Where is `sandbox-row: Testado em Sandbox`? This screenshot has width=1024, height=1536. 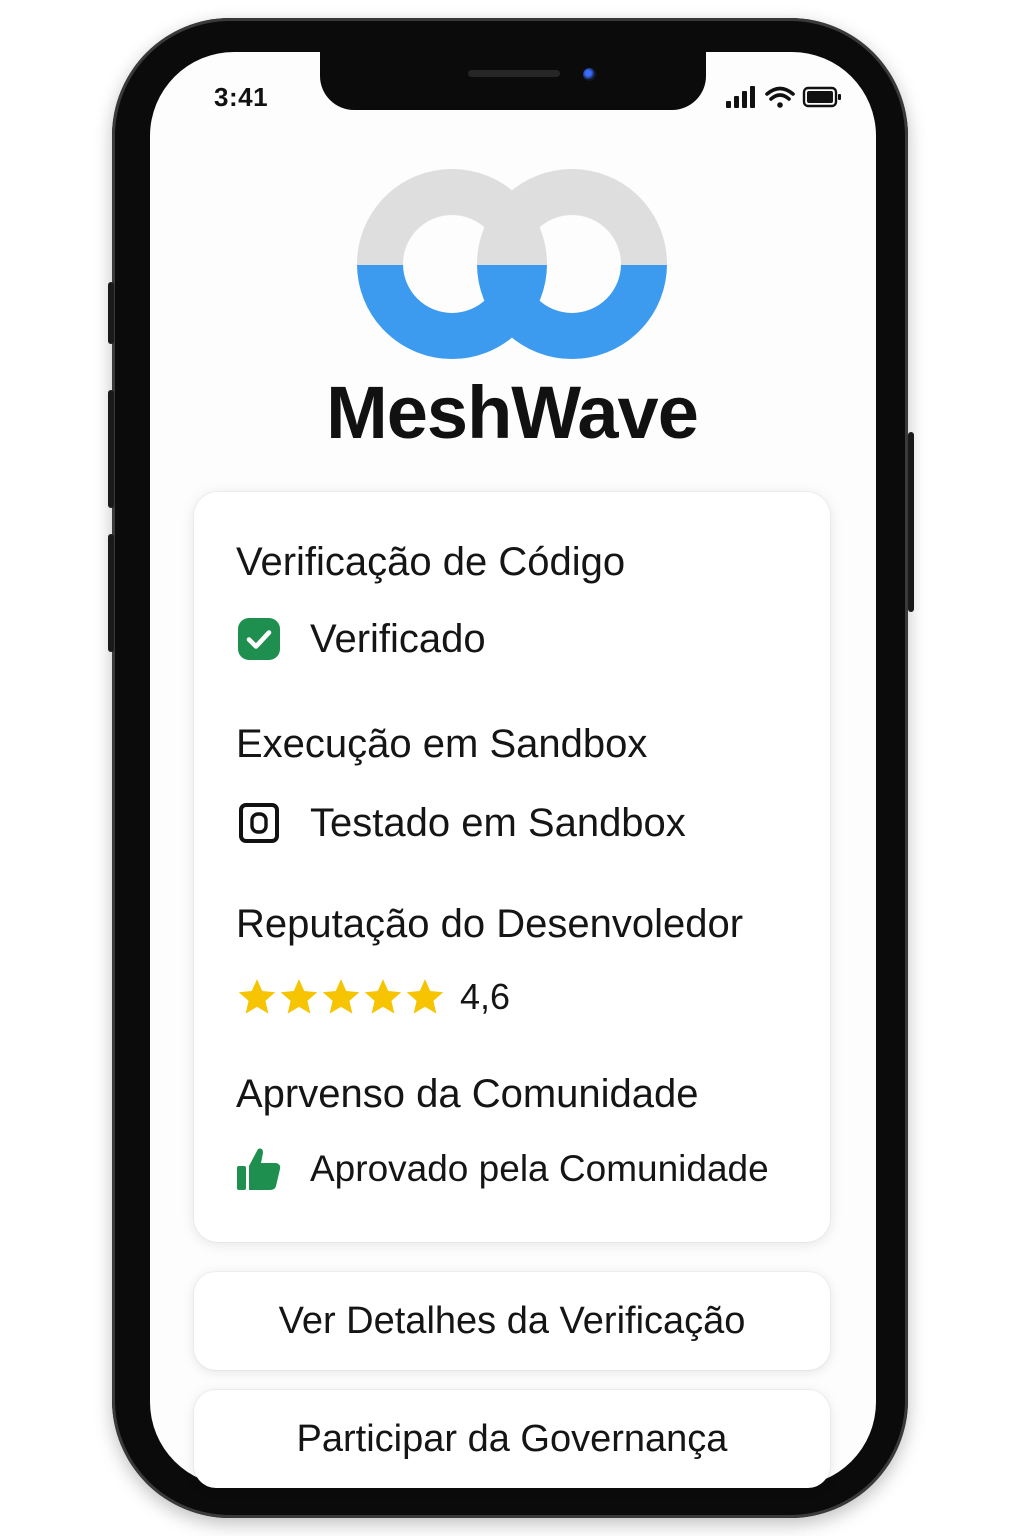
sandbox-row: Testado em Sandbox is located at coordinates (461, 823).